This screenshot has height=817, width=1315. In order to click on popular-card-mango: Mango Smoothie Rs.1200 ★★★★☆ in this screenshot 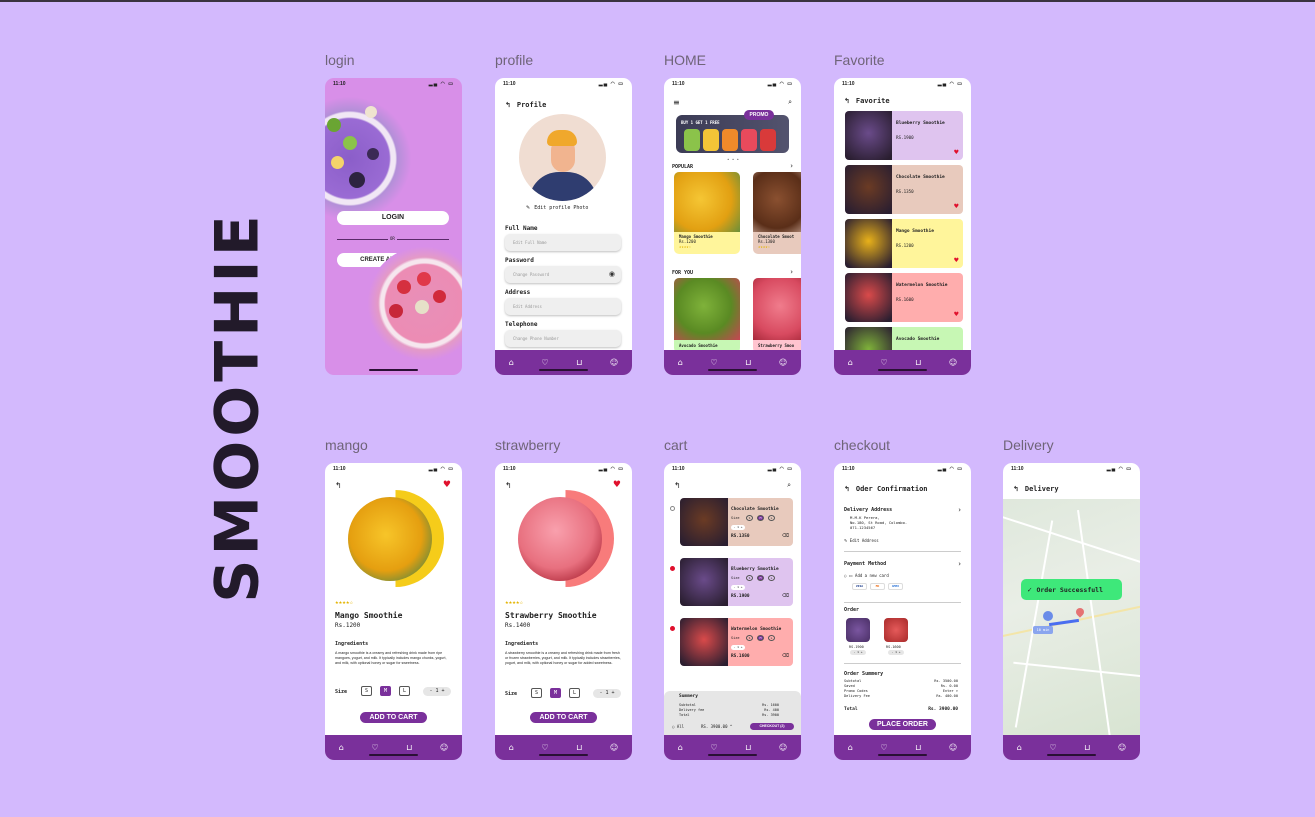, I will do `click(707, 213)`.